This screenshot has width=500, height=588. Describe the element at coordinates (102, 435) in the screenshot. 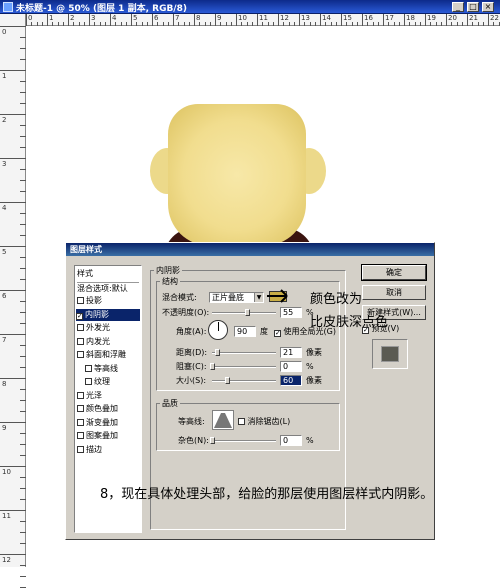

I see `style-list-item-label: 图案叠加` at that location.